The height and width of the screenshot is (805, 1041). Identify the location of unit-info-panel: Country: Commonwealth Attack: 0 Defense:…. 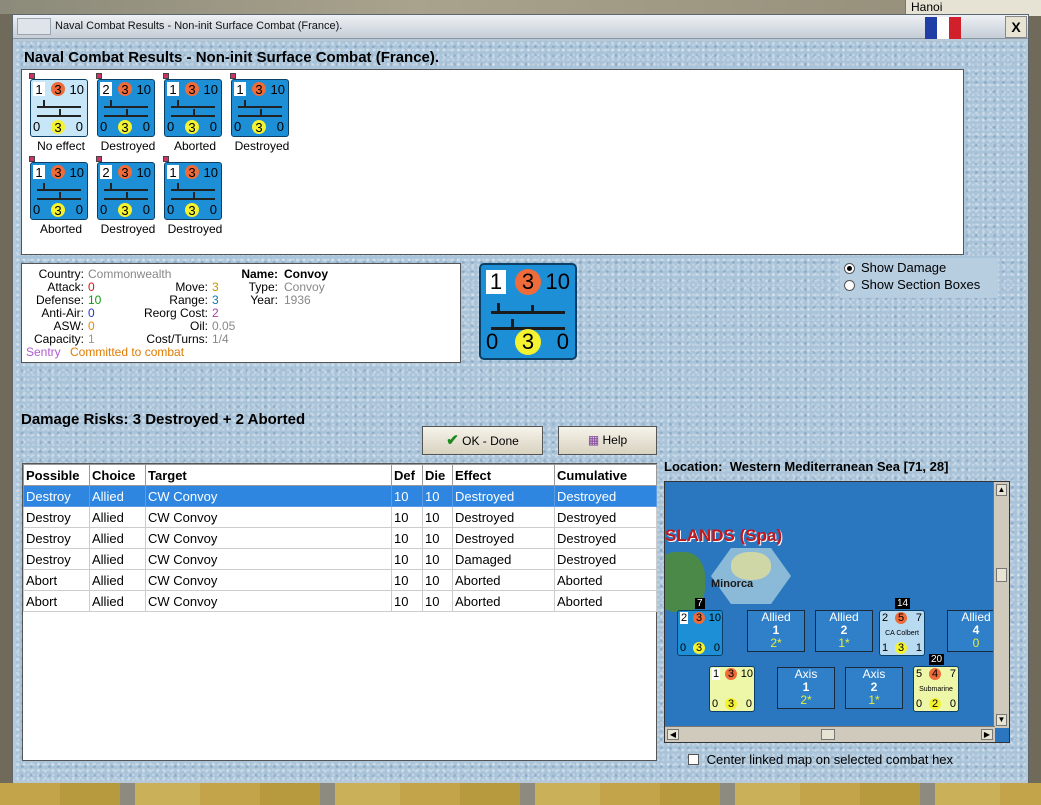
(241, 313).